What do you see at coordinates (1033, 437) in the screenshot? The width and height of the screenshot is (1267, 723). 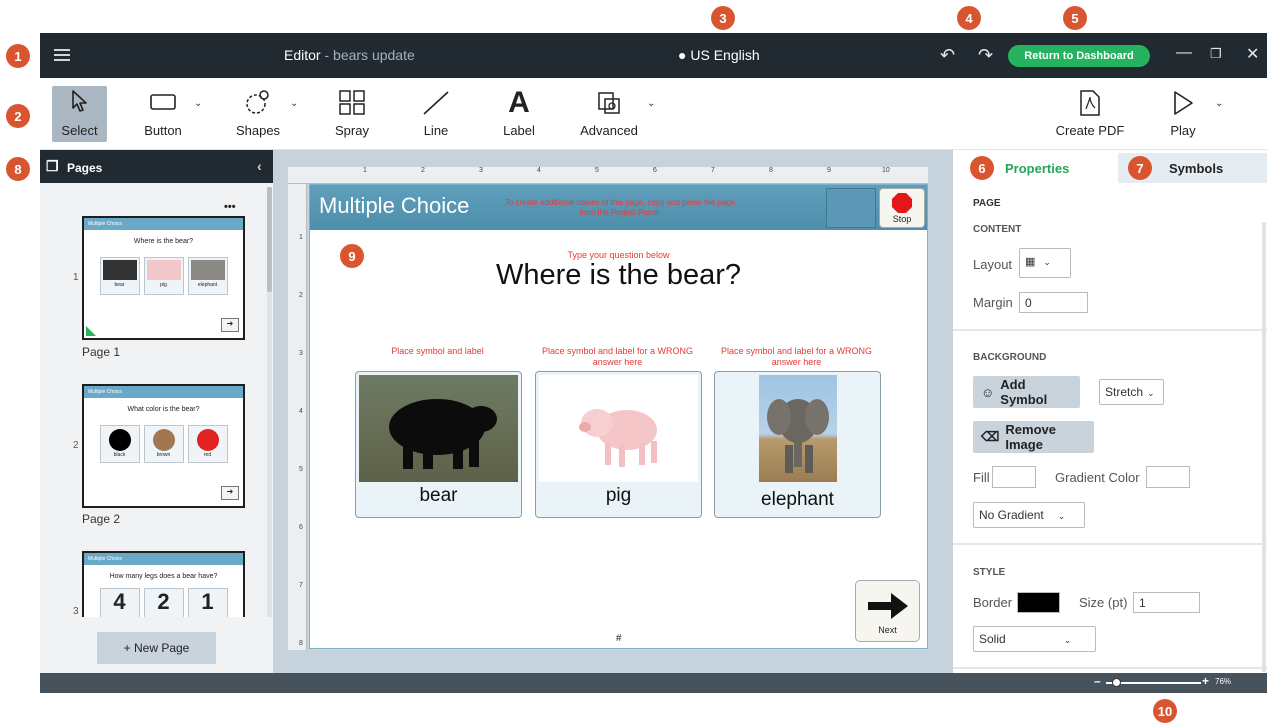 I see `remove-image-button: ⌫ Remove Image` at bounding box center [1033, 437].